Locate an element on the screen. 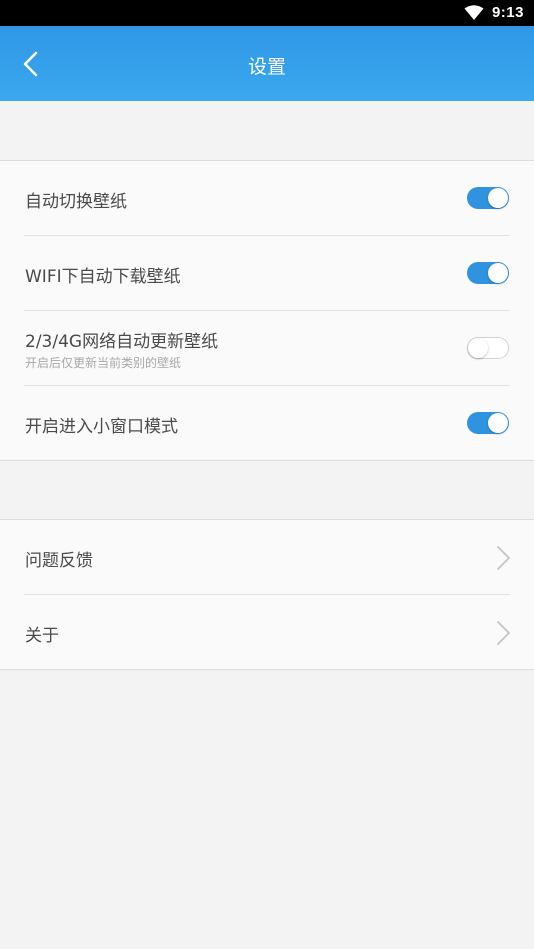 This screenshot has width=534, height=949. auto-switch-wallpaper-toggle is located at coordinates (488, 198).